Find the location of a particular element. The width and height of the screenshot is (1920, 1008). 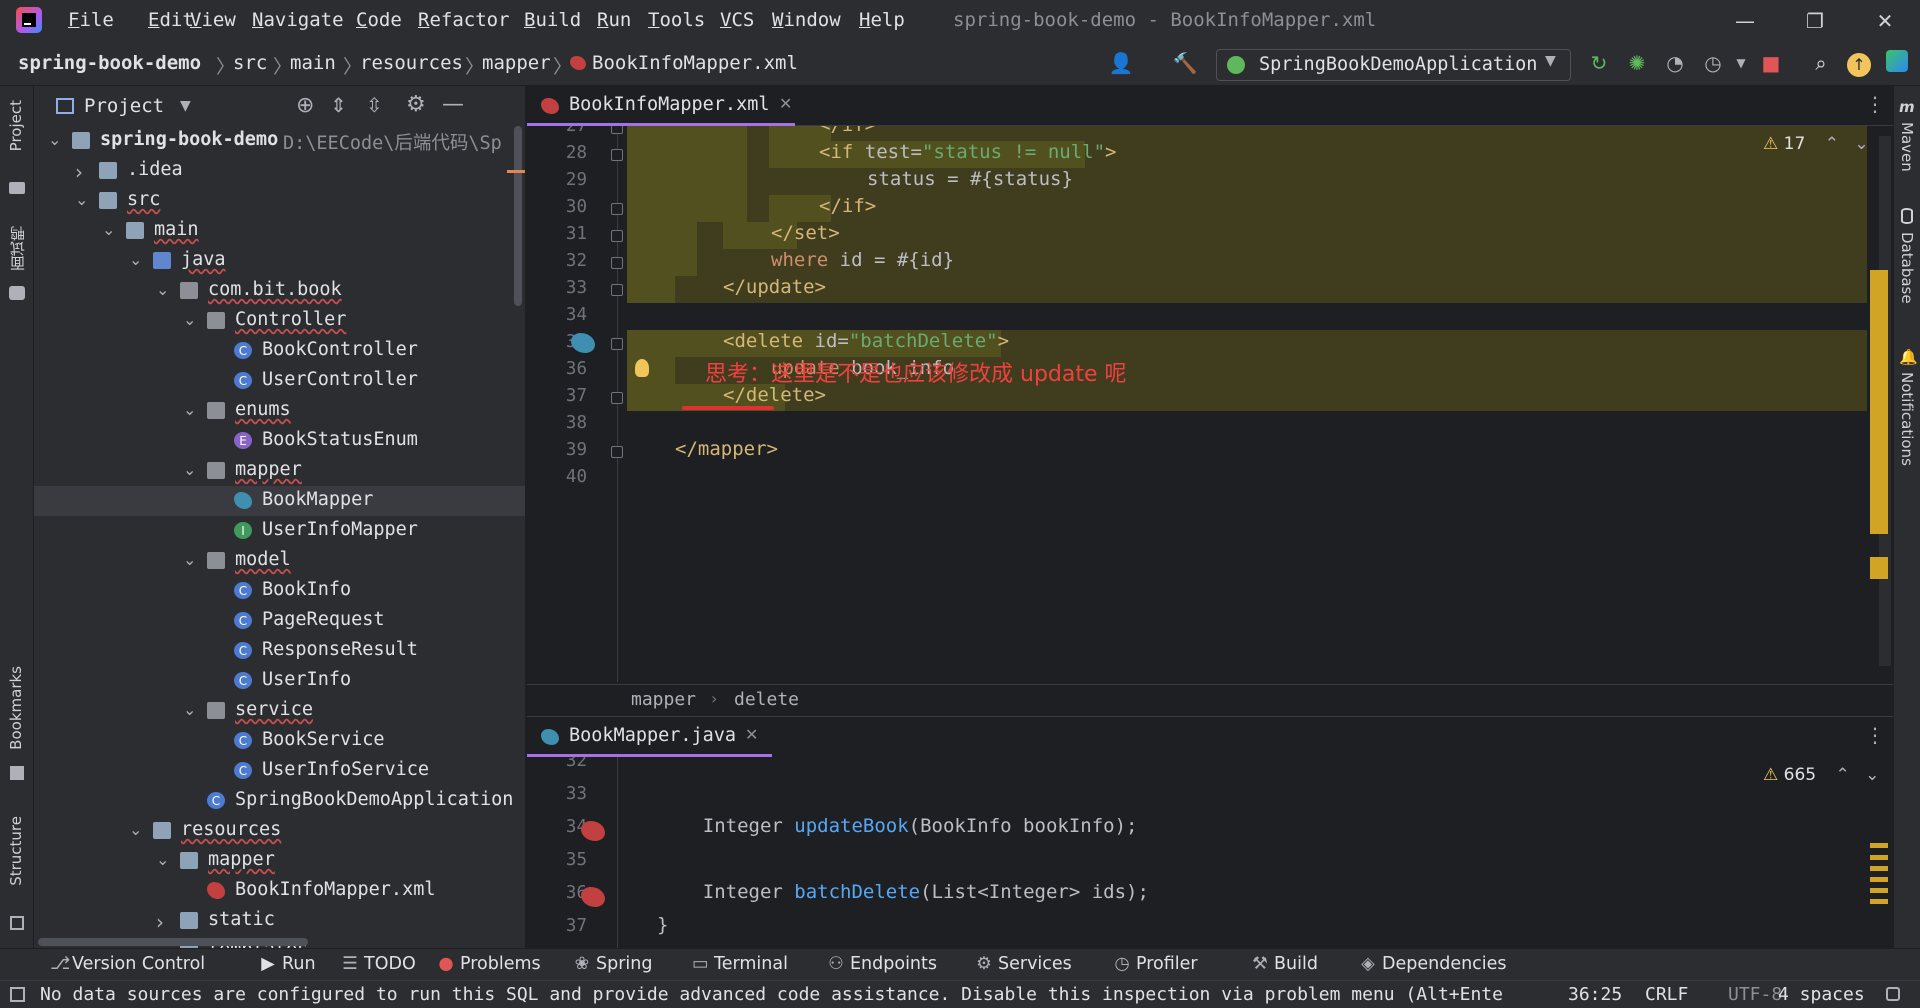

breadcrumb-item: mapper is located at coordinates (516, 63).